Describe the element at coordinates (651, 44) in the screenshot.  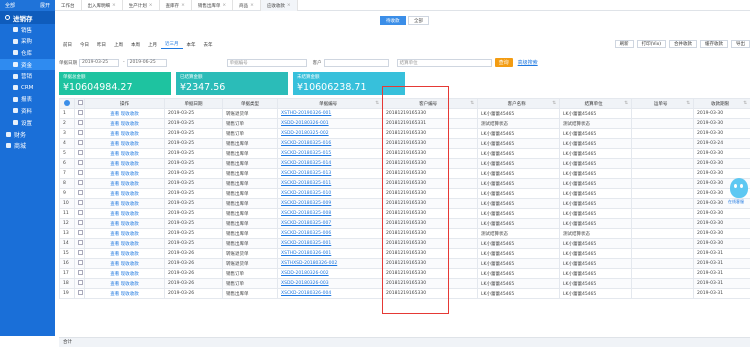
I see `action-button: 打印(Vix)` at that location.